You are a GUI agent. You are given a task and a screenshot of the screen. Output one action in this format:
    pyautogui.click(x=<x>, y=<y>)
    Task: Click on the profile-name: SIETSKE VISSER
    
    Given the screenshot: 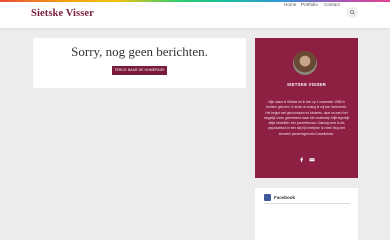 What is the action you would take?
    pyautogui.click(x=306, y=84)
    